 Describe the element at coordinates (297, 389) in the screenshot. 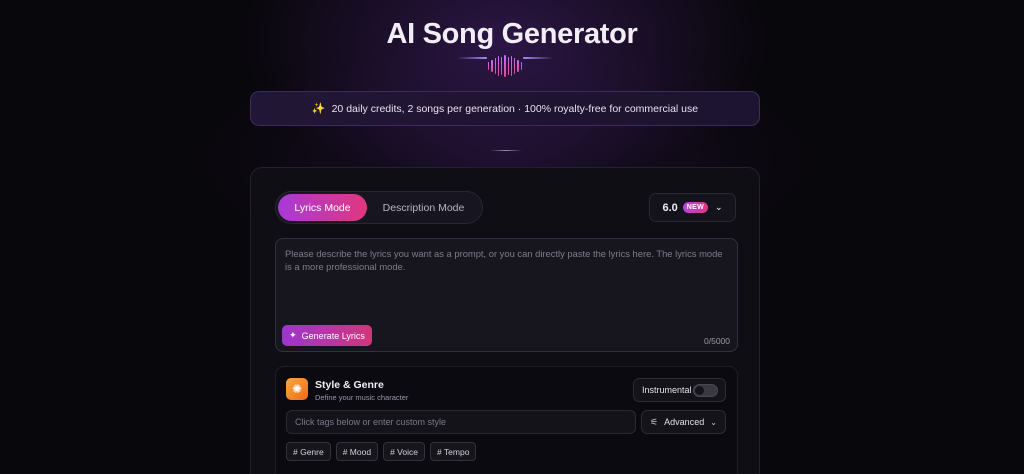

I see `palette-icon: ✺` at that location.